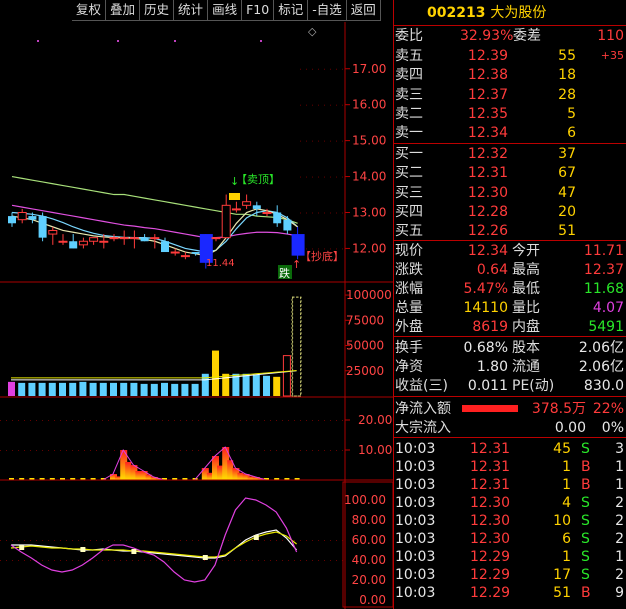  I want to click on tick-row: 10:03 12.29 17 S 2, so click(510, 575).